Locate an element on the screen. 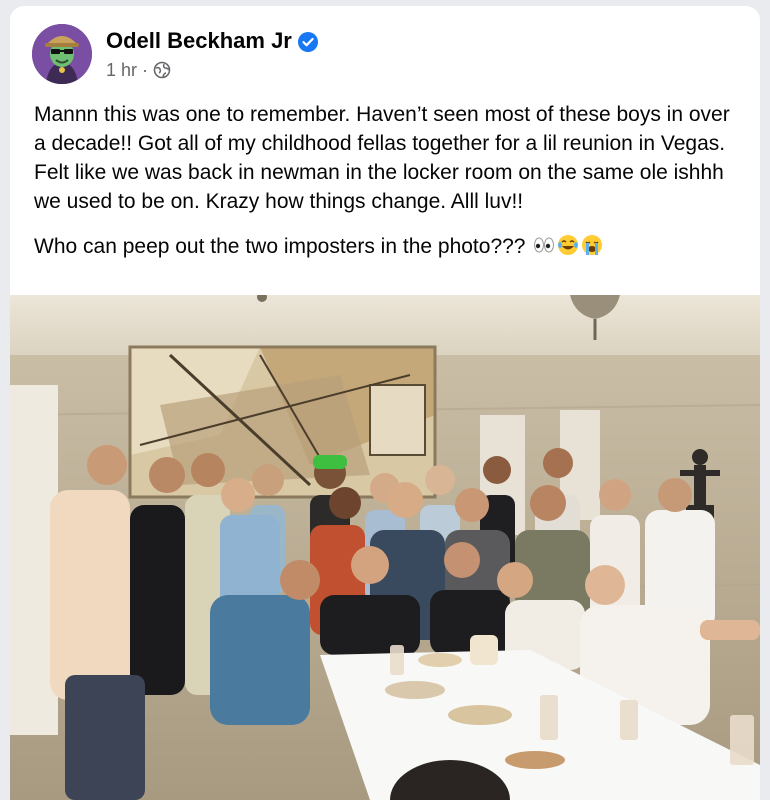  tears-of-joy-emoji-icon is located at coordinates (568, 245).